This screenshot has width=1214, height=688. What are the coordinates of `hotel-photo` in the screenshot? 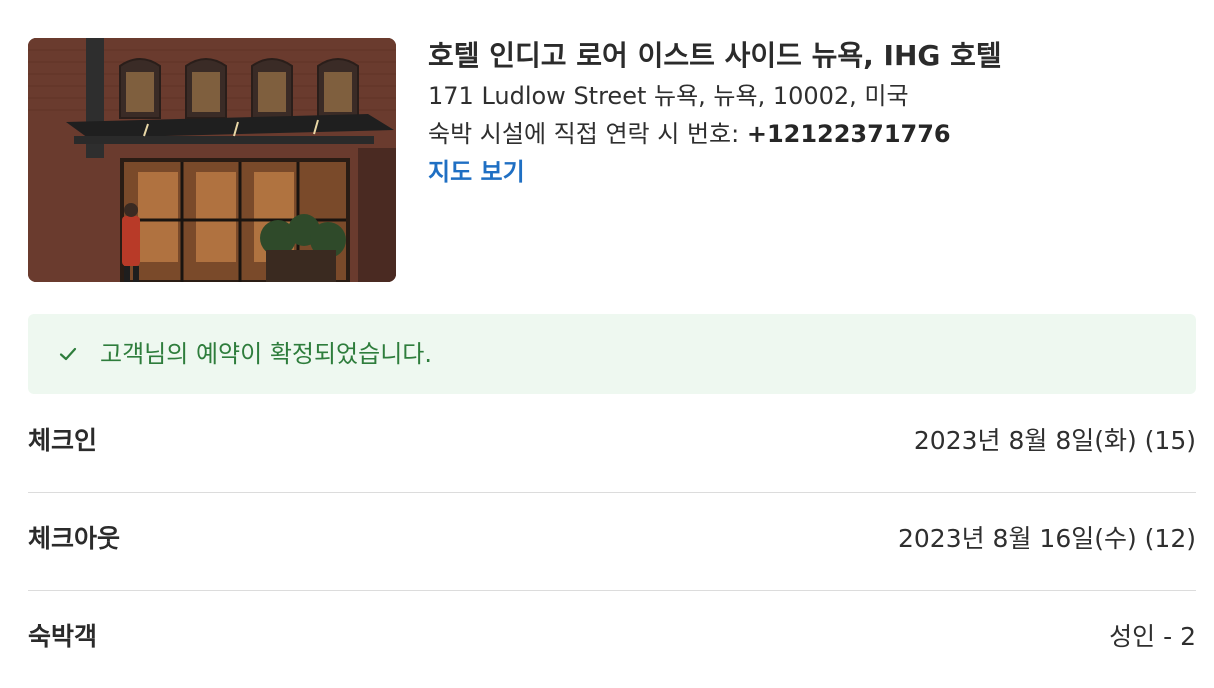 It's located at (212, 160).